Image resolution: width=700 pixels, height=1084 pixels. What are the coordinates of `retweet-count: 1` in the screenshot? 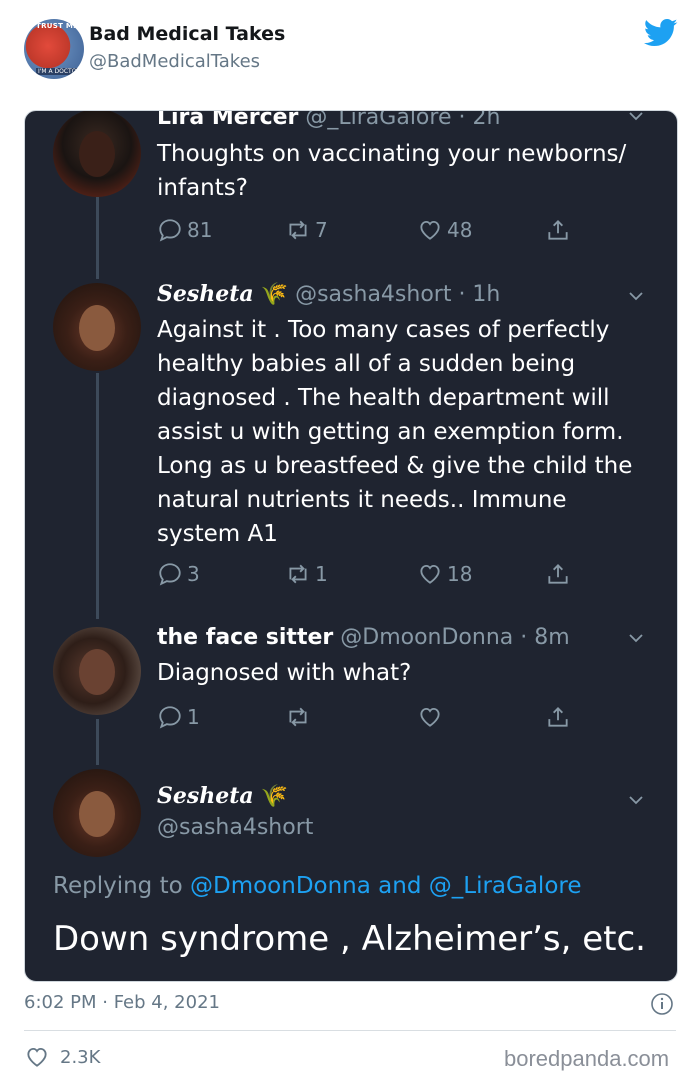 It's located at (321, 574).